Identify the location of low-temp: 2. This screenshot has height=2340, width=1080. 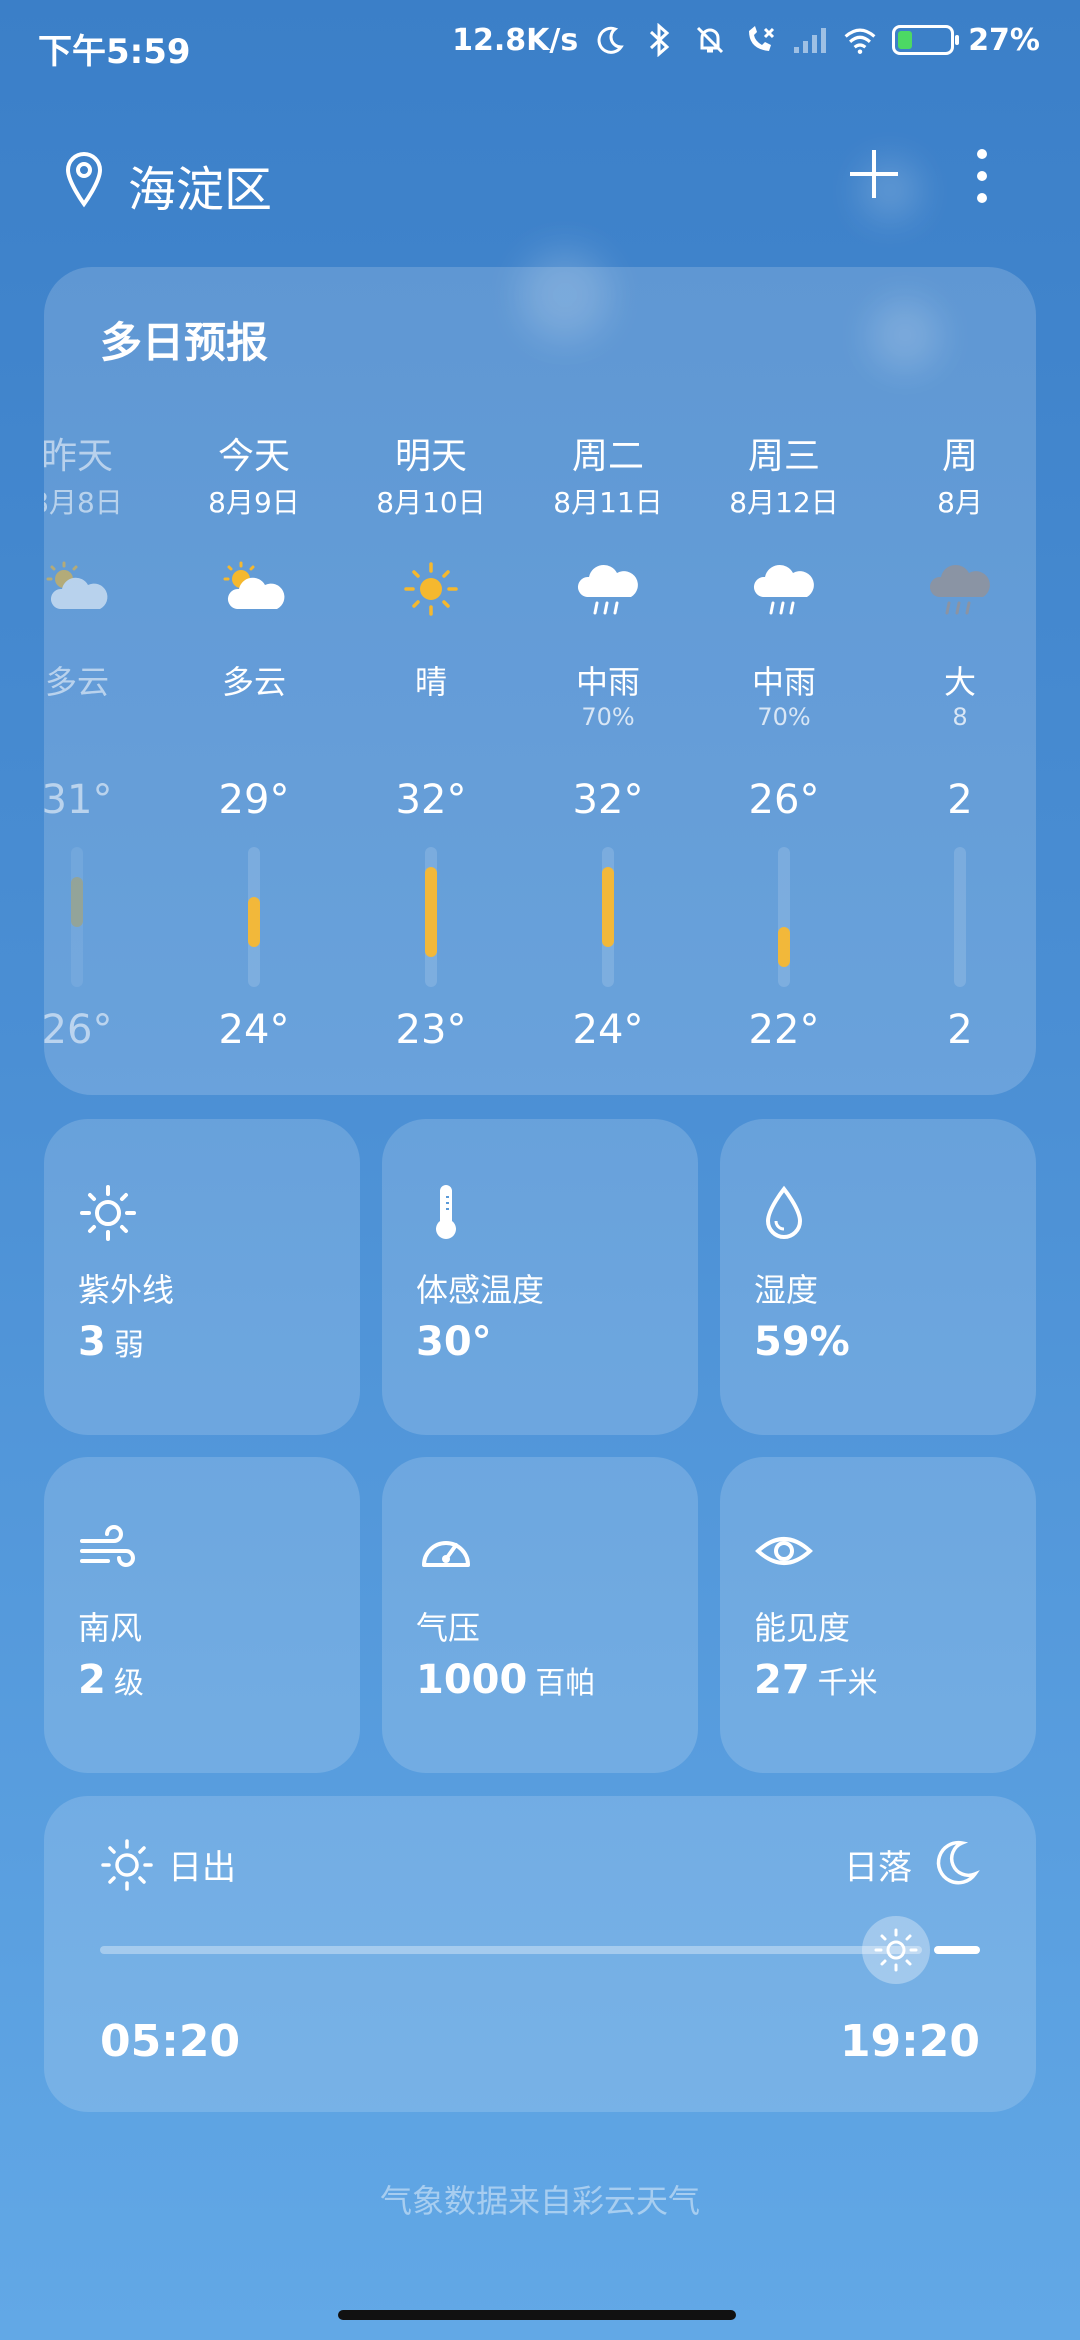
(960, 1030).